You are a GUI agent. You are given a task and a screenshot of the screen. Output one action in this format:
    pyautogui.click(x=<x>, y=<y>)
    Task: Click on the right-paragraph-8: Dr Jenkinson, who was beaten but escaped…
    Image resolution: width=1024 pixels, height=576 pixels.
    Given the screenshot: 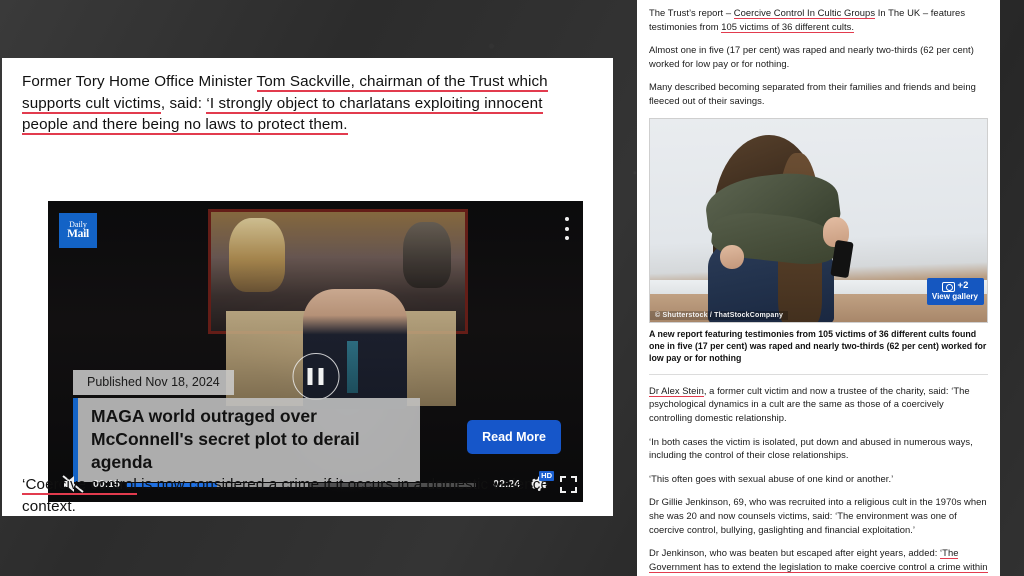 What is the action you would take?
    pyautogui.click(x=818, y=561)
    